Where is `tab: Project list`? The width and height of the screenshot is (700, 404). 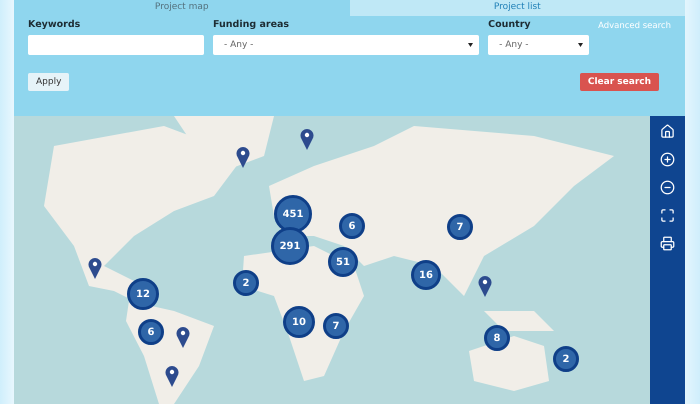 tab: Project list is located at coordinates (517, 8).